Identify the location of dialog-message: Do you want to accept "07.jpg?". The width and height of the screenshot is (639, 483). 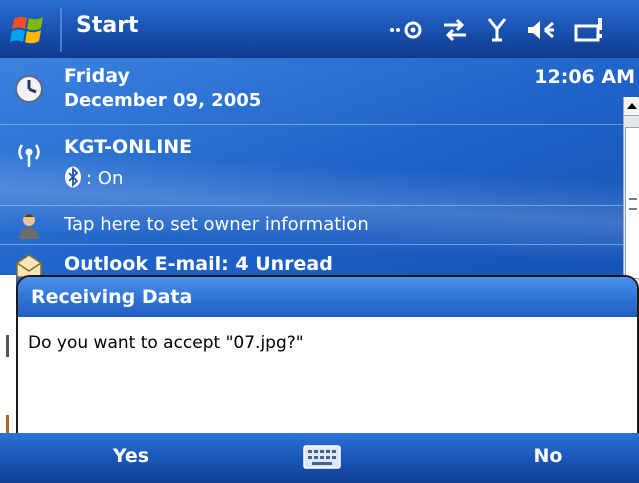
(166, 343).